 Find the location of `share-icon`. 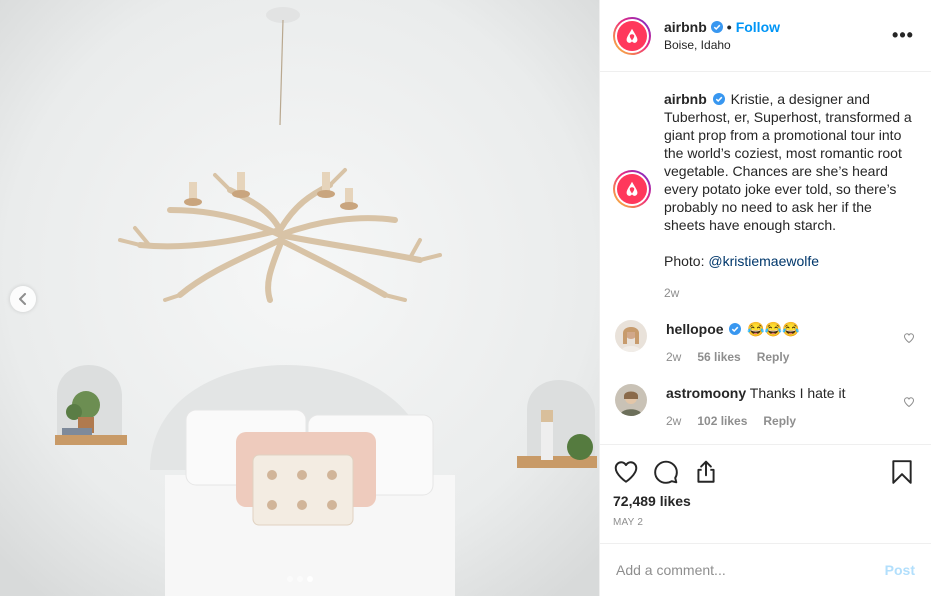

share-icon is located at coordinates (706, 472).